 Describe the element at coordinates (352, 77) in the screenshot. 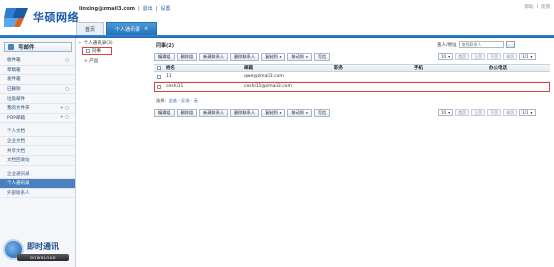

I see `table-row: 11 qwe@zmail3.com` at that location.